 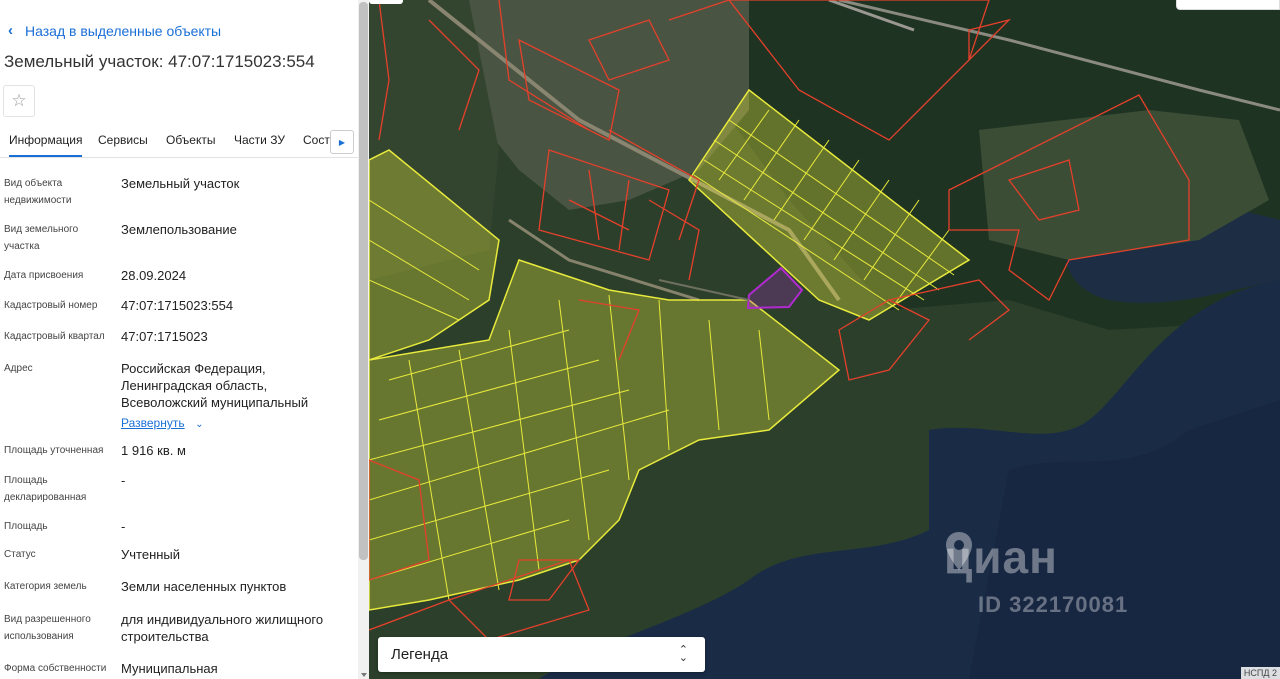 I want to click on row-value: 28.09.2024, so click(x=154, y=275).